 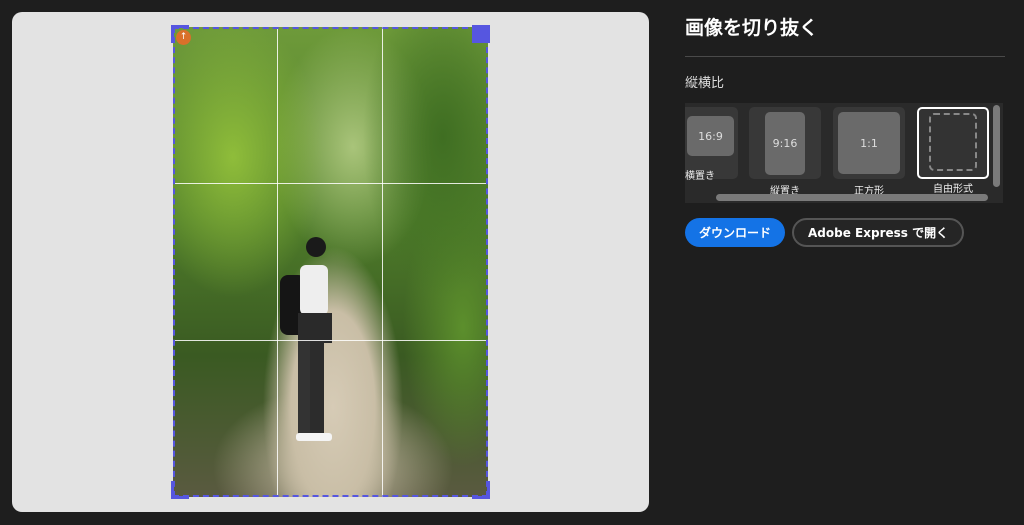 What do you see at coordinates (869, 143) in the screenshot?
I see `ratio-text: 1:1` at bounding box center [869, 143].